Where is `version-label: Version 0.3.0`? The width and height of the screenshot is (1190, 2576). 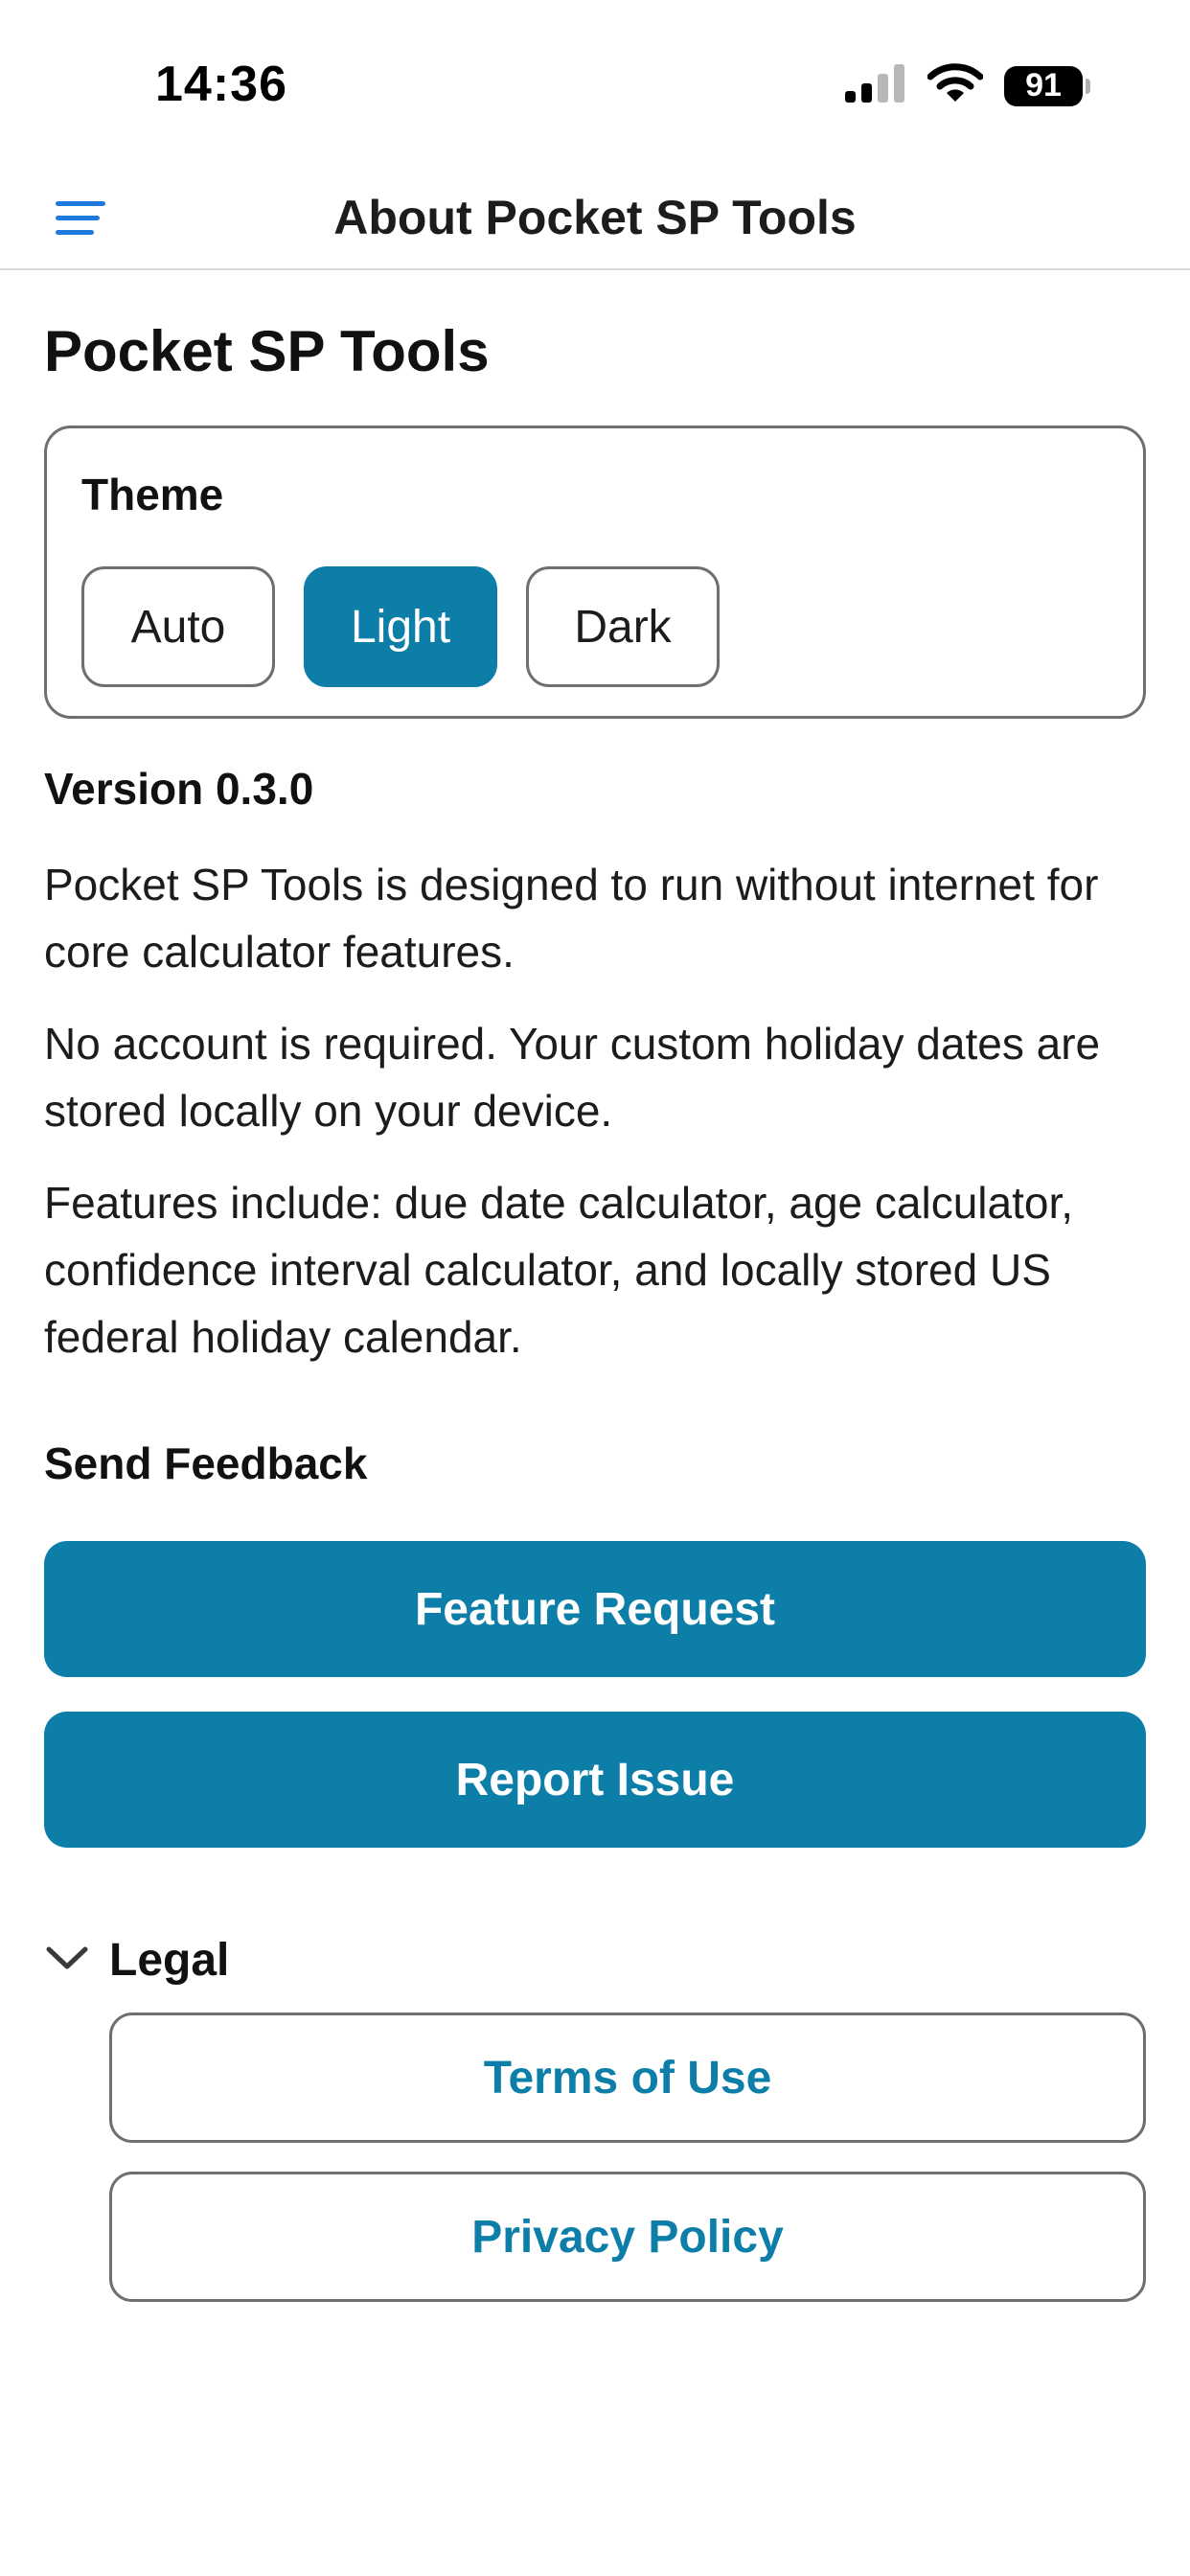 version-label: Version 0.3.0 is located at coordinates (179, 789).